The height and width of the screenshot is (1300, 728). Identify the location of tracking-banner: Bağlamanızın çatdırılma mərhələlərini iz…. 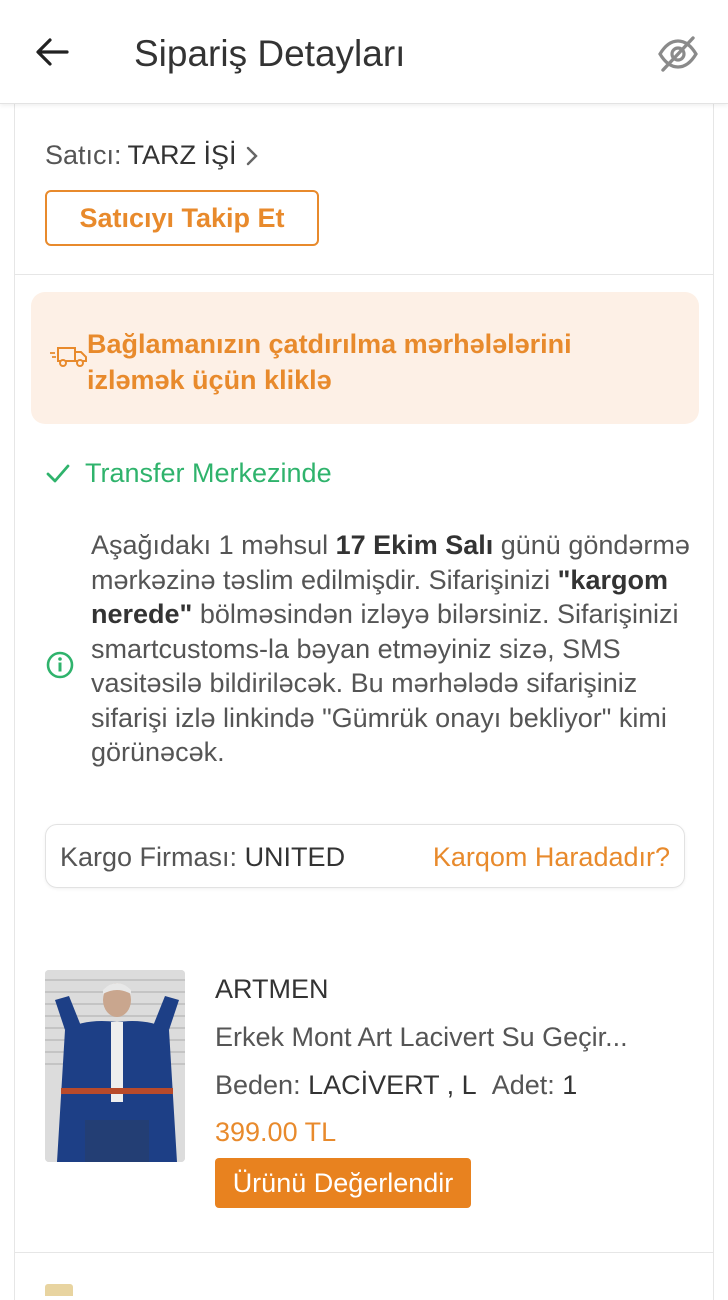
(365, 358).